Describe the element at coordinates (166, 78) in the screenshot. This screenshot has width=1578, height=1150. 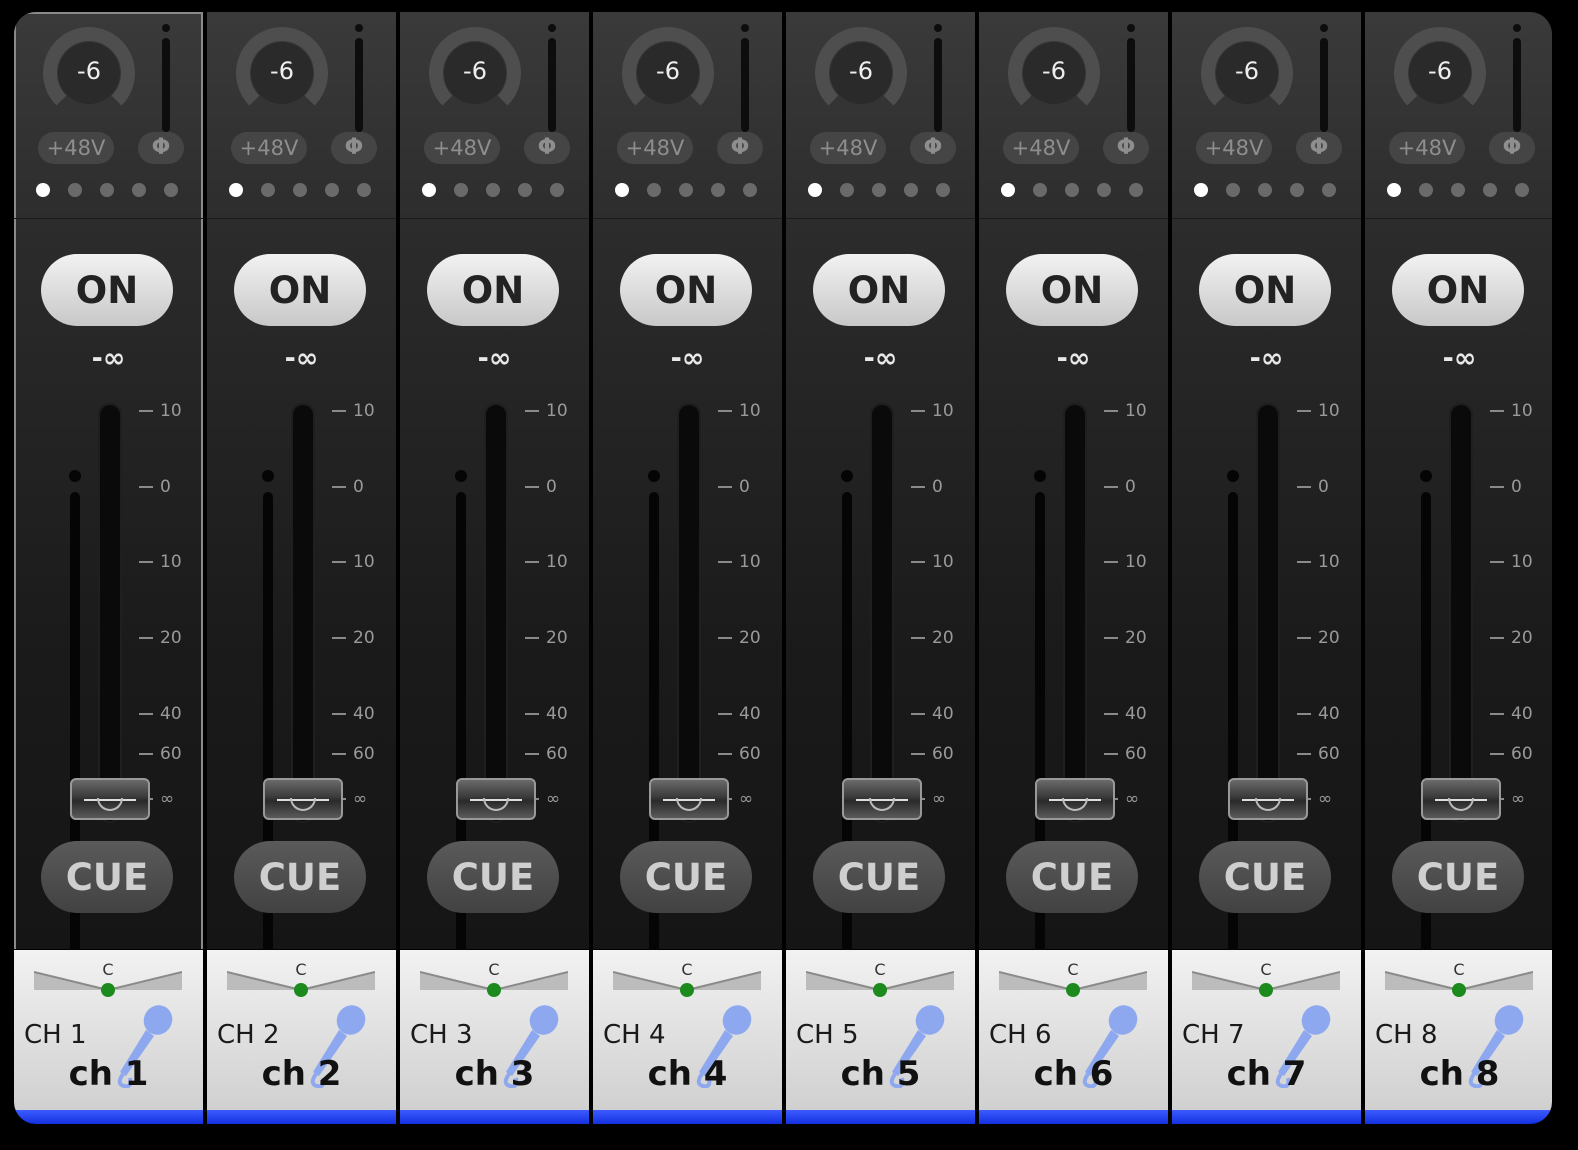
I see `gain-meter` at that location.